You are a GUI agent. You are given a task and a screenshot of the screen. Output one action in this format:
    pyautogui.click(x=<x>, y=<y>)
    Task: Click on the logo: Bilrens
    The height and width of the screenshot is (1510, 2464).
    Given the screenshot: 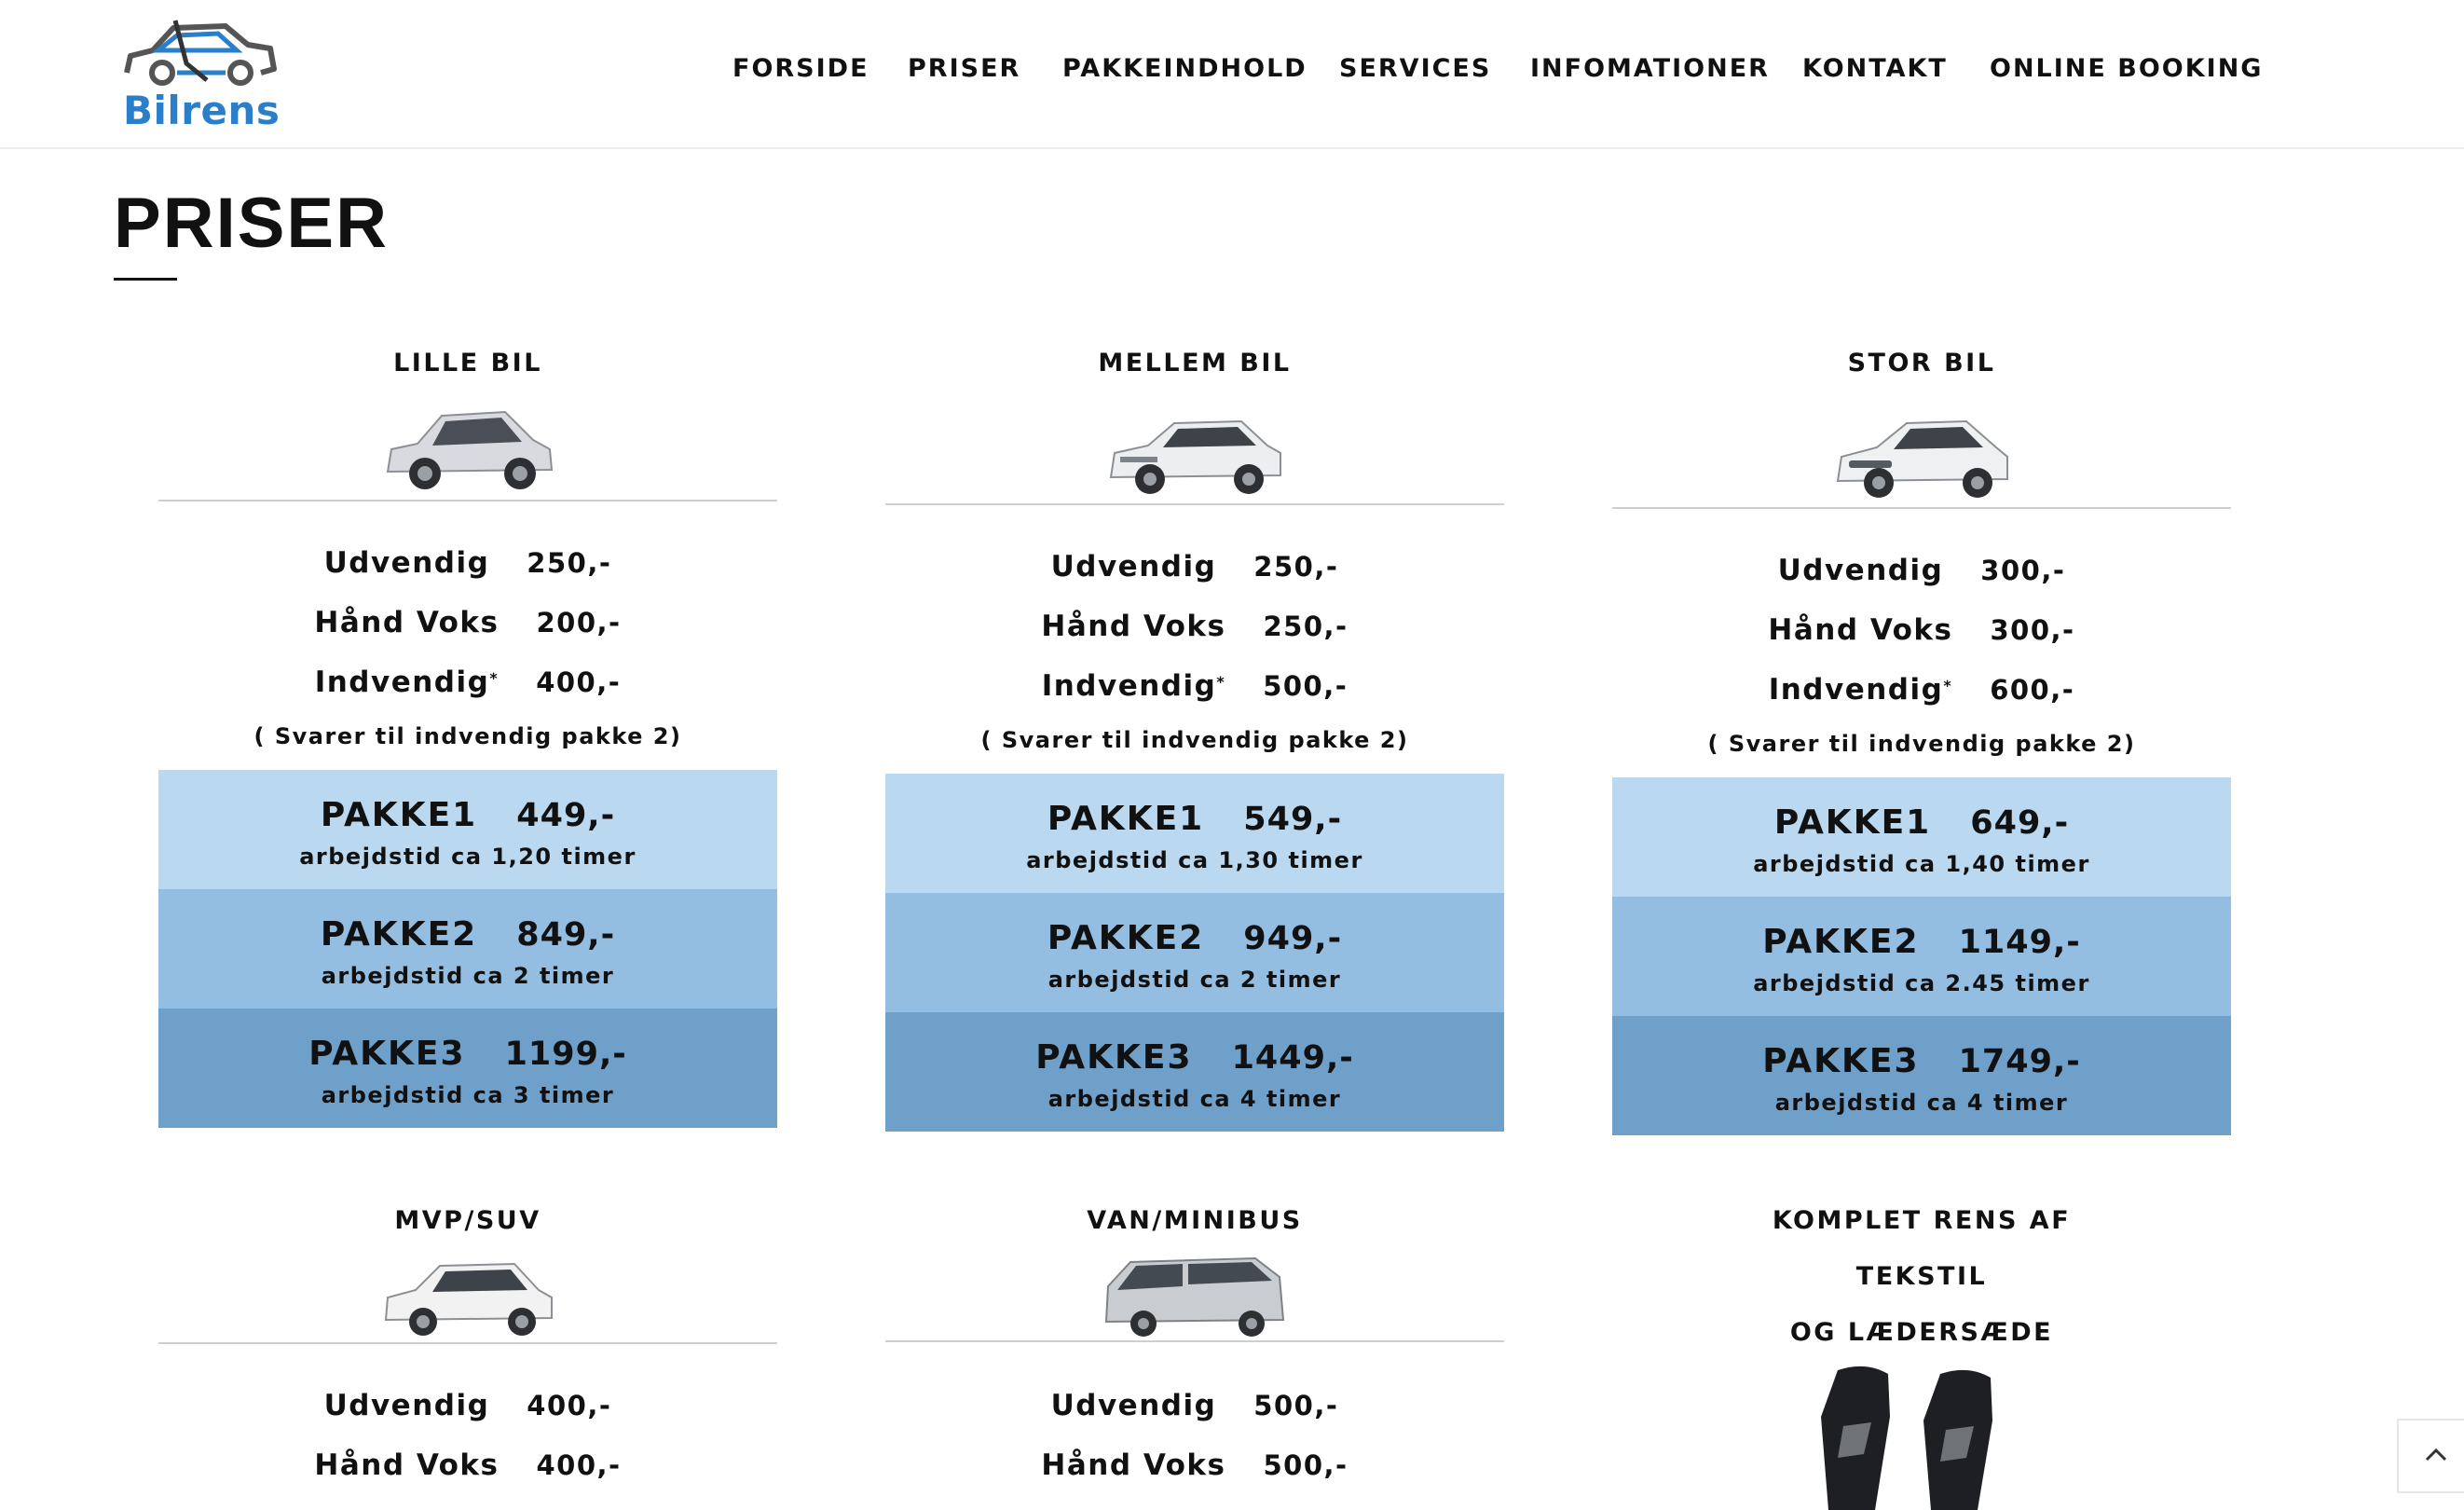 What is the action you would take?
    pyautogui.click(x=201, y=74)
    